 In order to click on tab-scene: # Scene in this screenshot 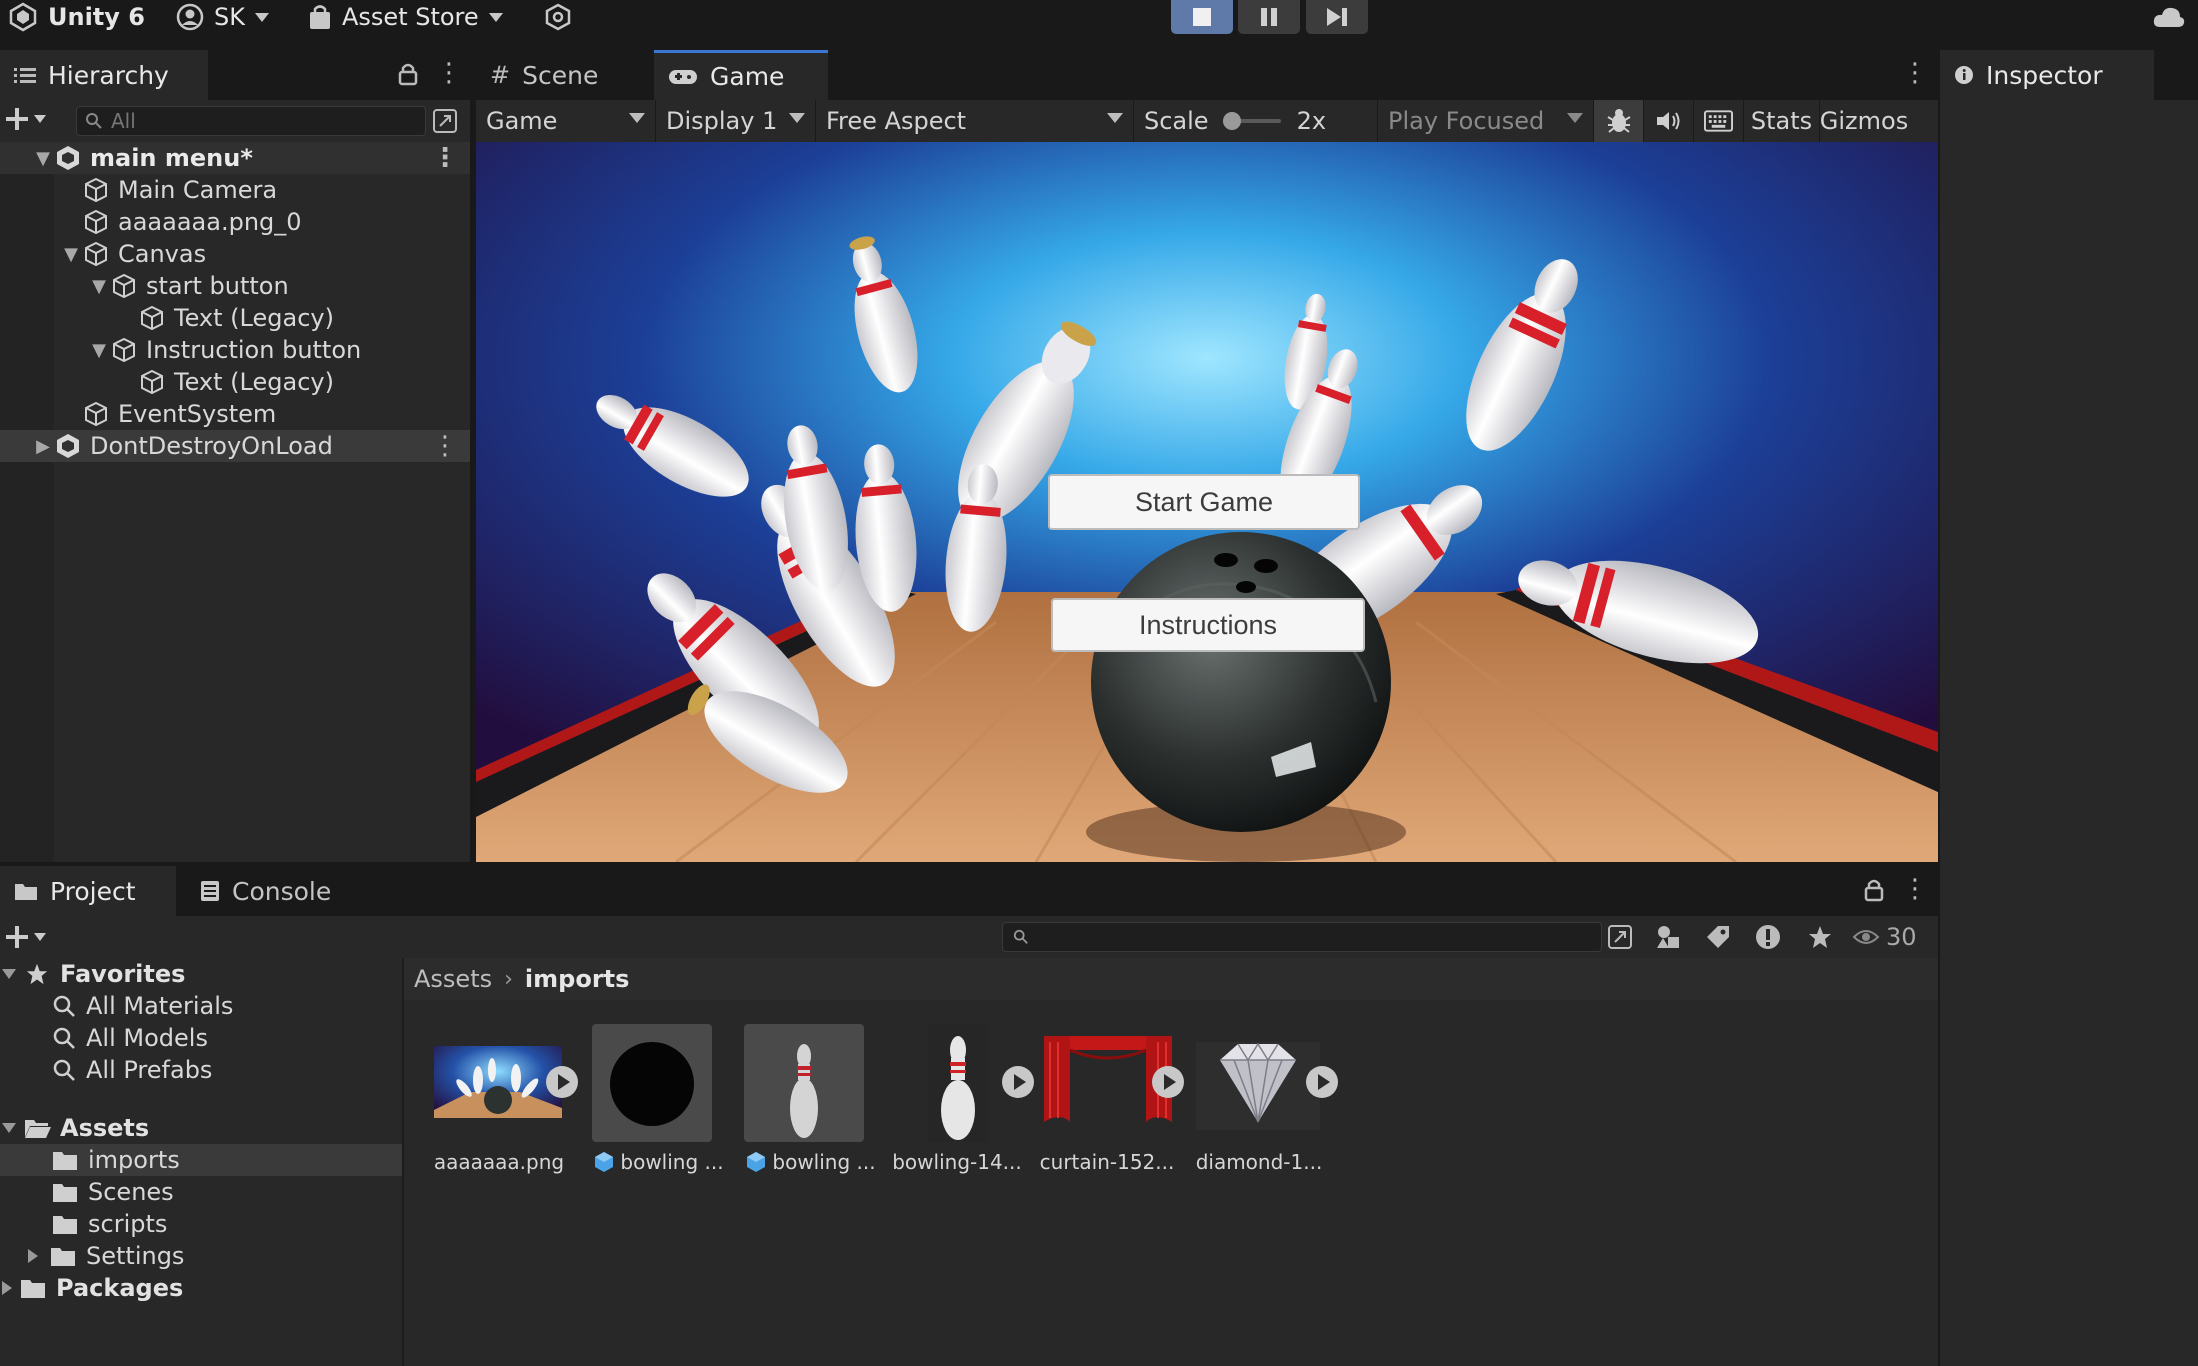, I will do `click(561, 75)`.